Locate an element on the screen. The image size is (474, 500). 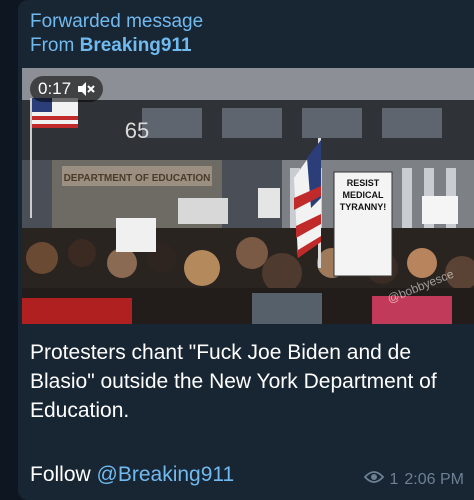
building-sign: DEPARTMENT OF EDUCATION is located at coordinates (137, 178).